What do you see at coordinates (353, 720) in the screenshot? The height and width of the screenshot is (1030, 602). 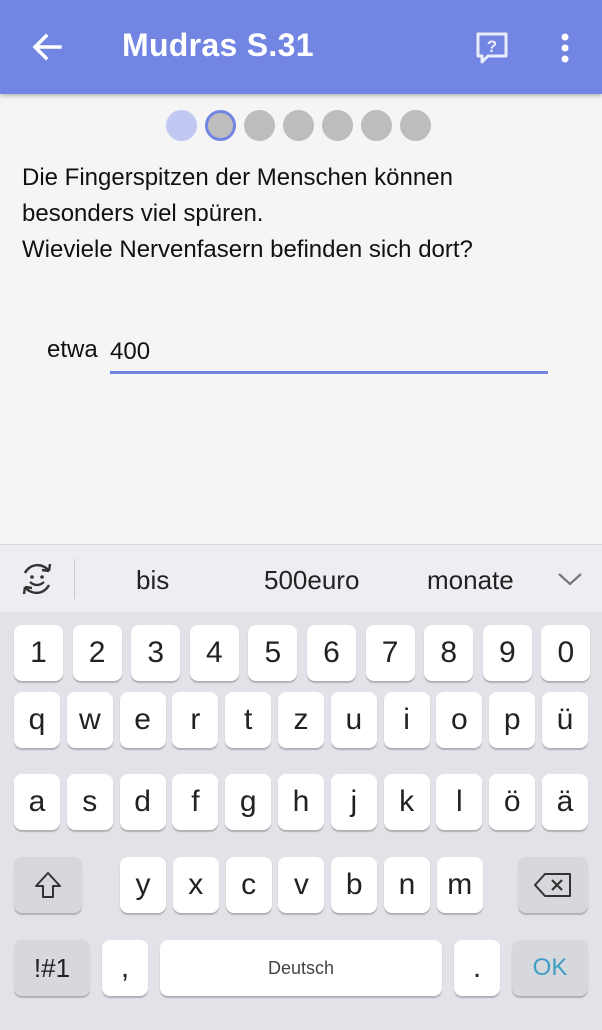 I see `key-u: u` at bounding box center [353, 720].